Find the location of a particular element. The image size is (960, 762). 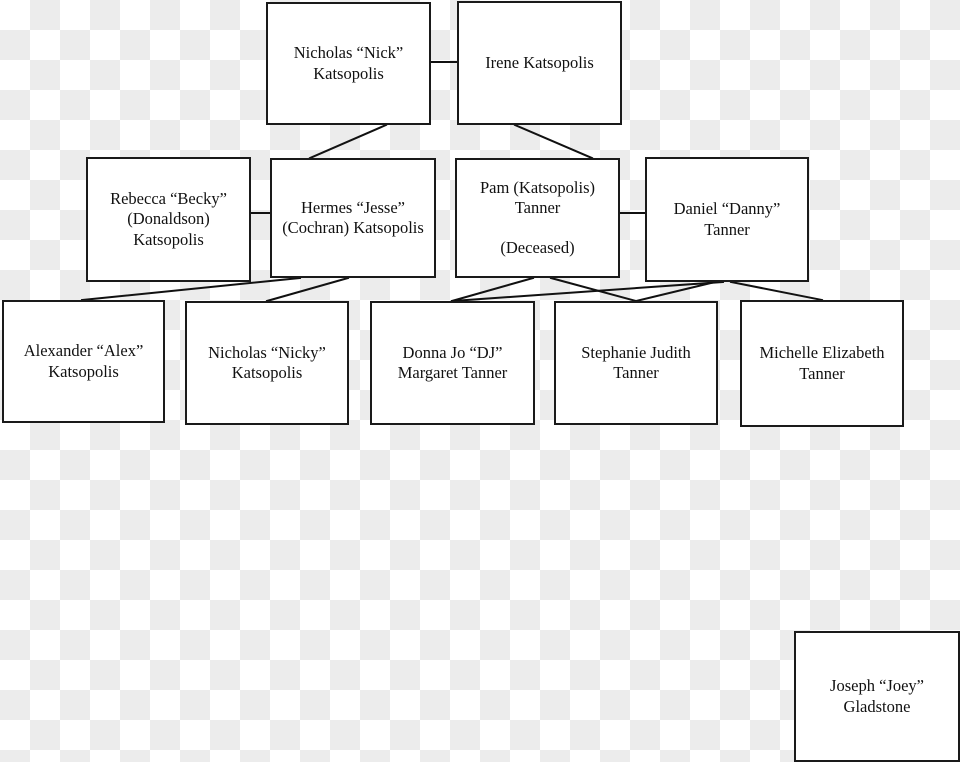

person-box-michelle: Michelle Elizabeth Tanner is located at coordinates (822, 363).